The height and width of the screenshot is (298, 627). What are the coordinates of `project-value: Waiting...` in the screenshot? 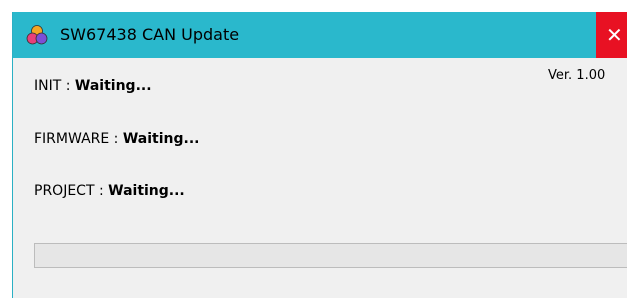 It's located at (146, 191).